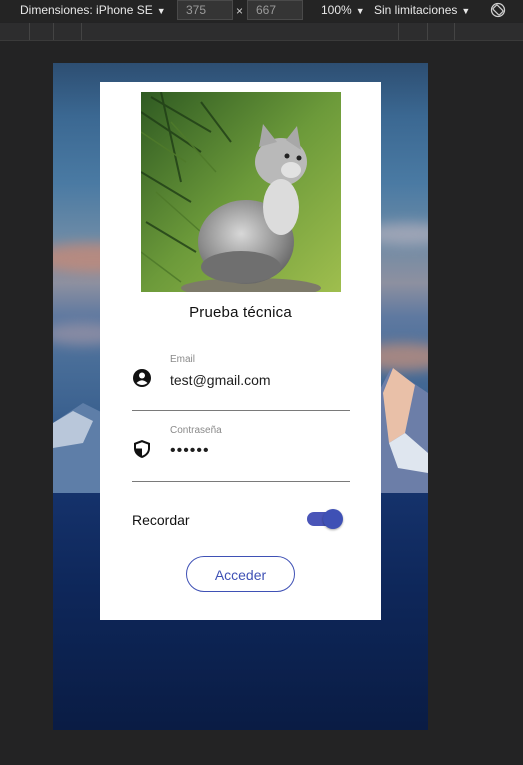  Describe the element at coordinates (241, 192) in the screenshot. I see `kitten-photo` at that location.